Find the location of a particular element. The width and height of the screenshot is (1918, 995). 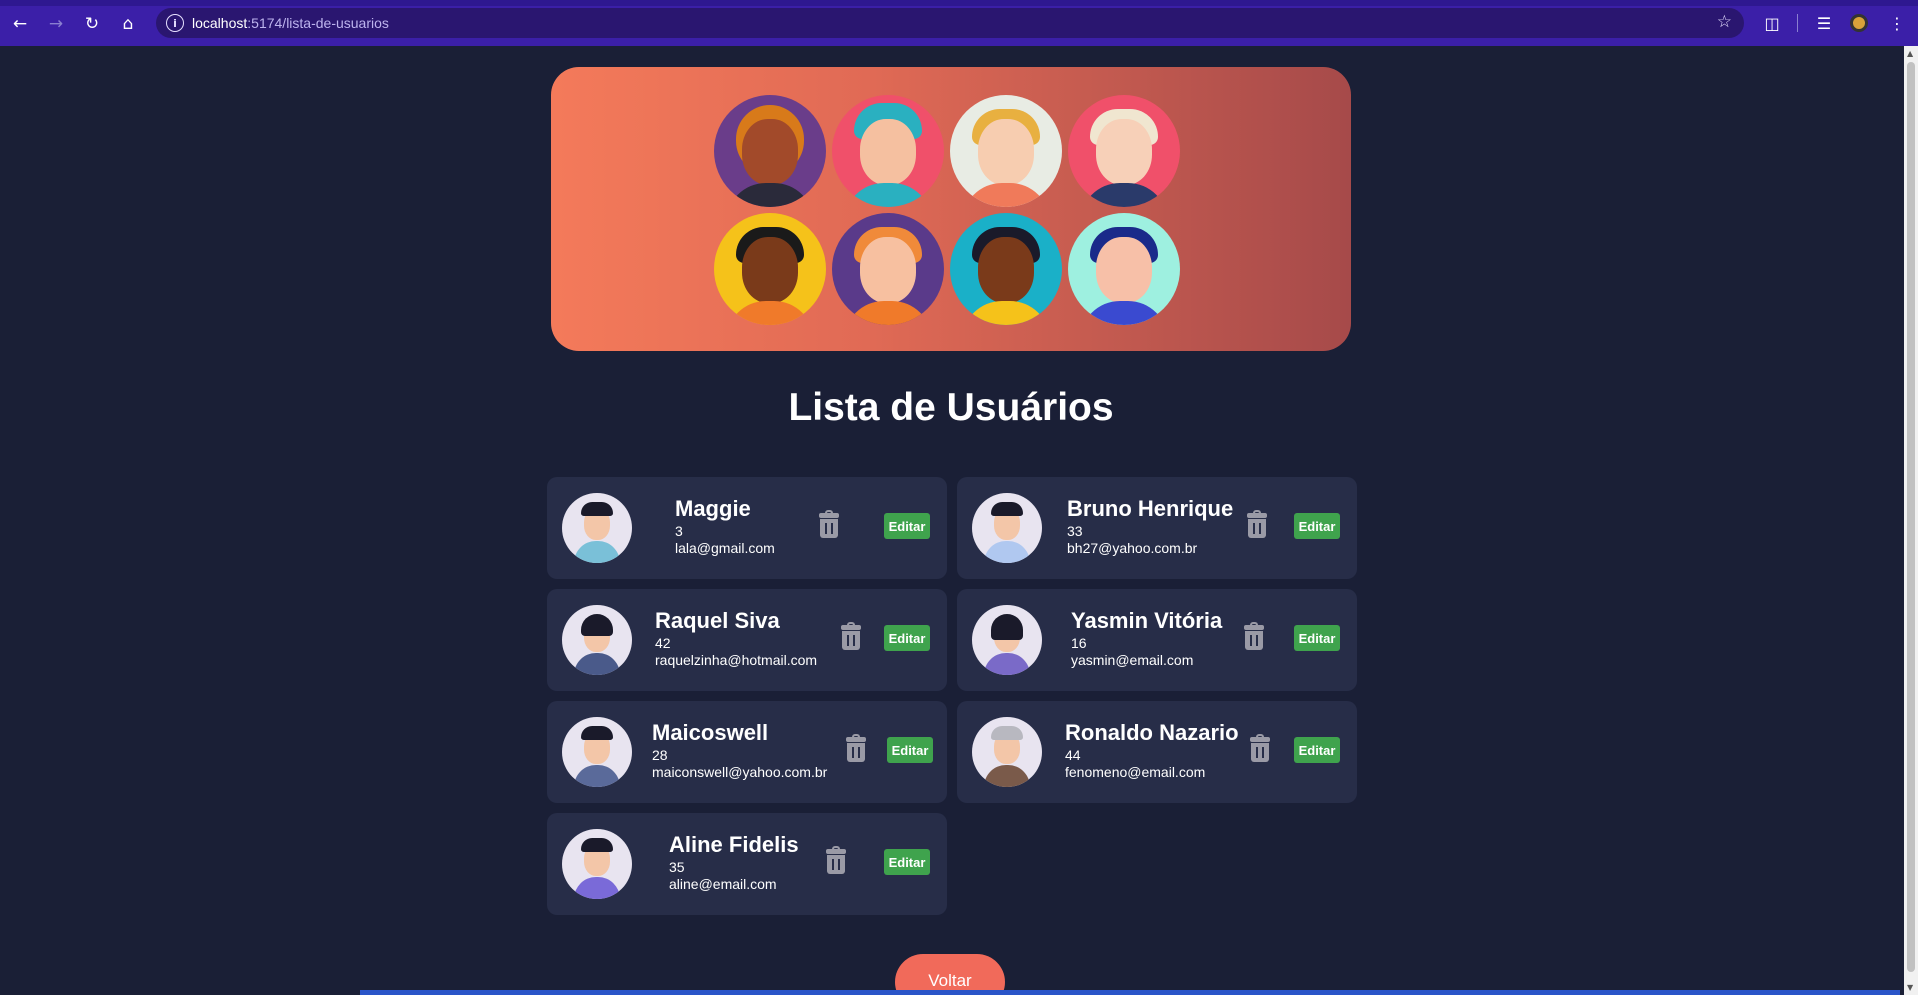

user-email: lala@gmail.com is located at coordinates (725, 548).